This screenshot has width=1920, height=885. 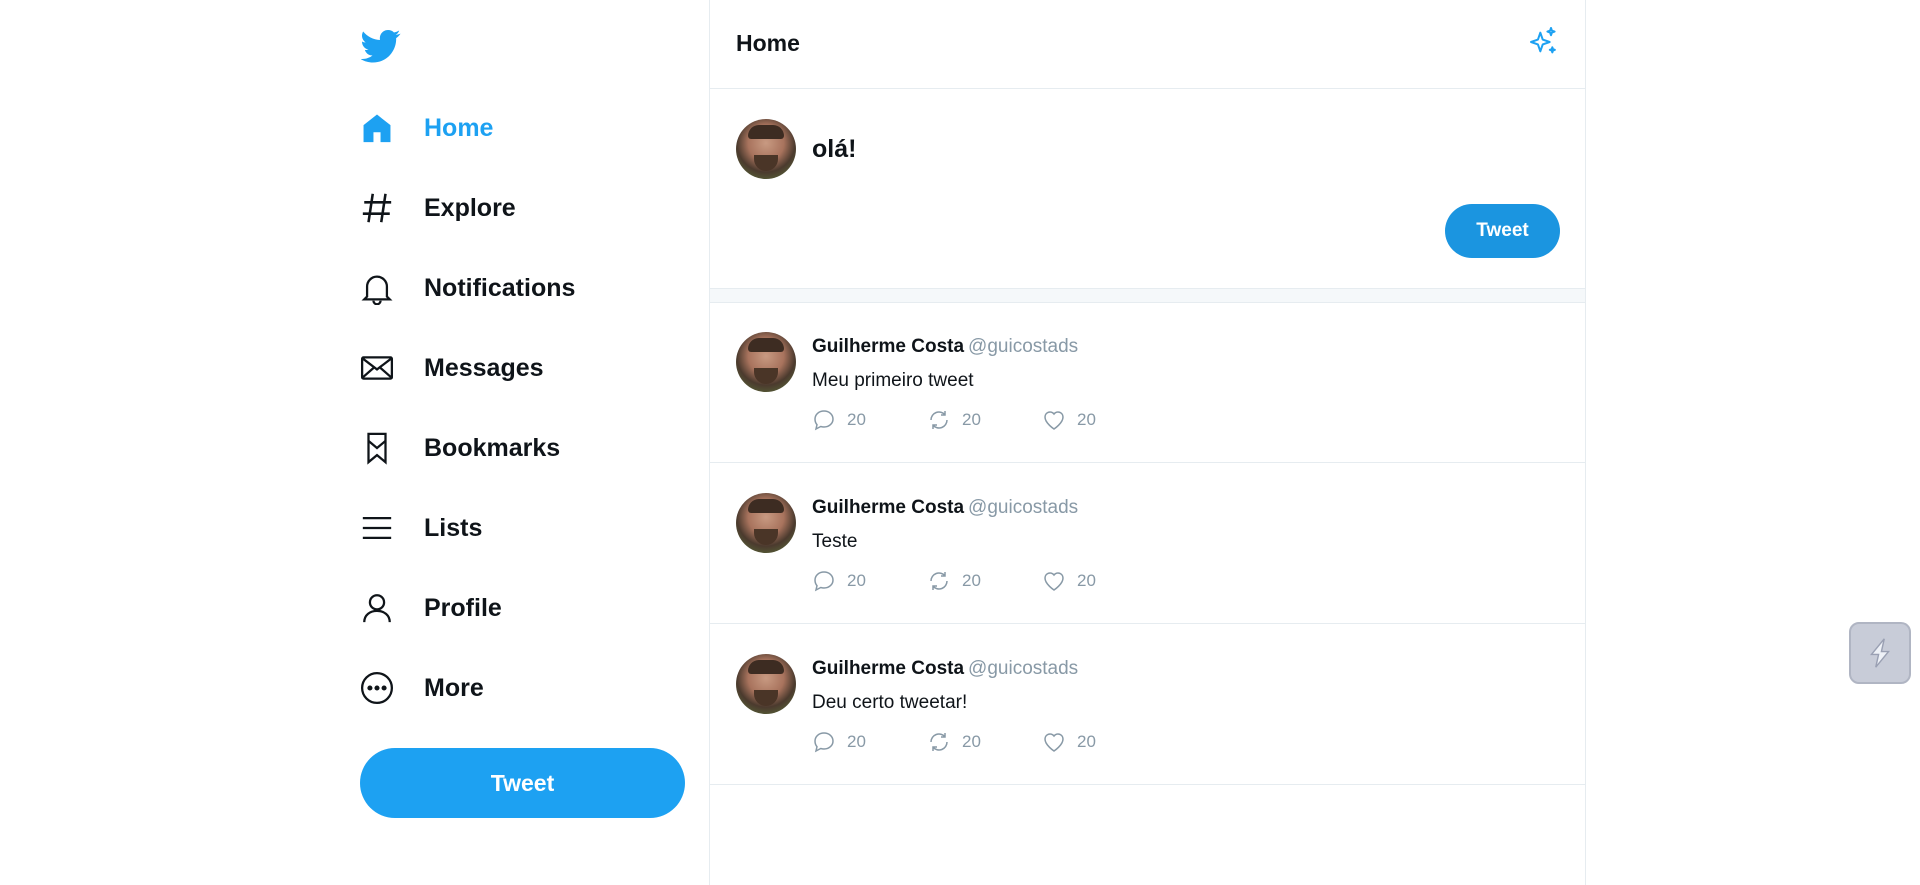 I want to click on sidebar-item-home: Home, so click(x=426, y=128).